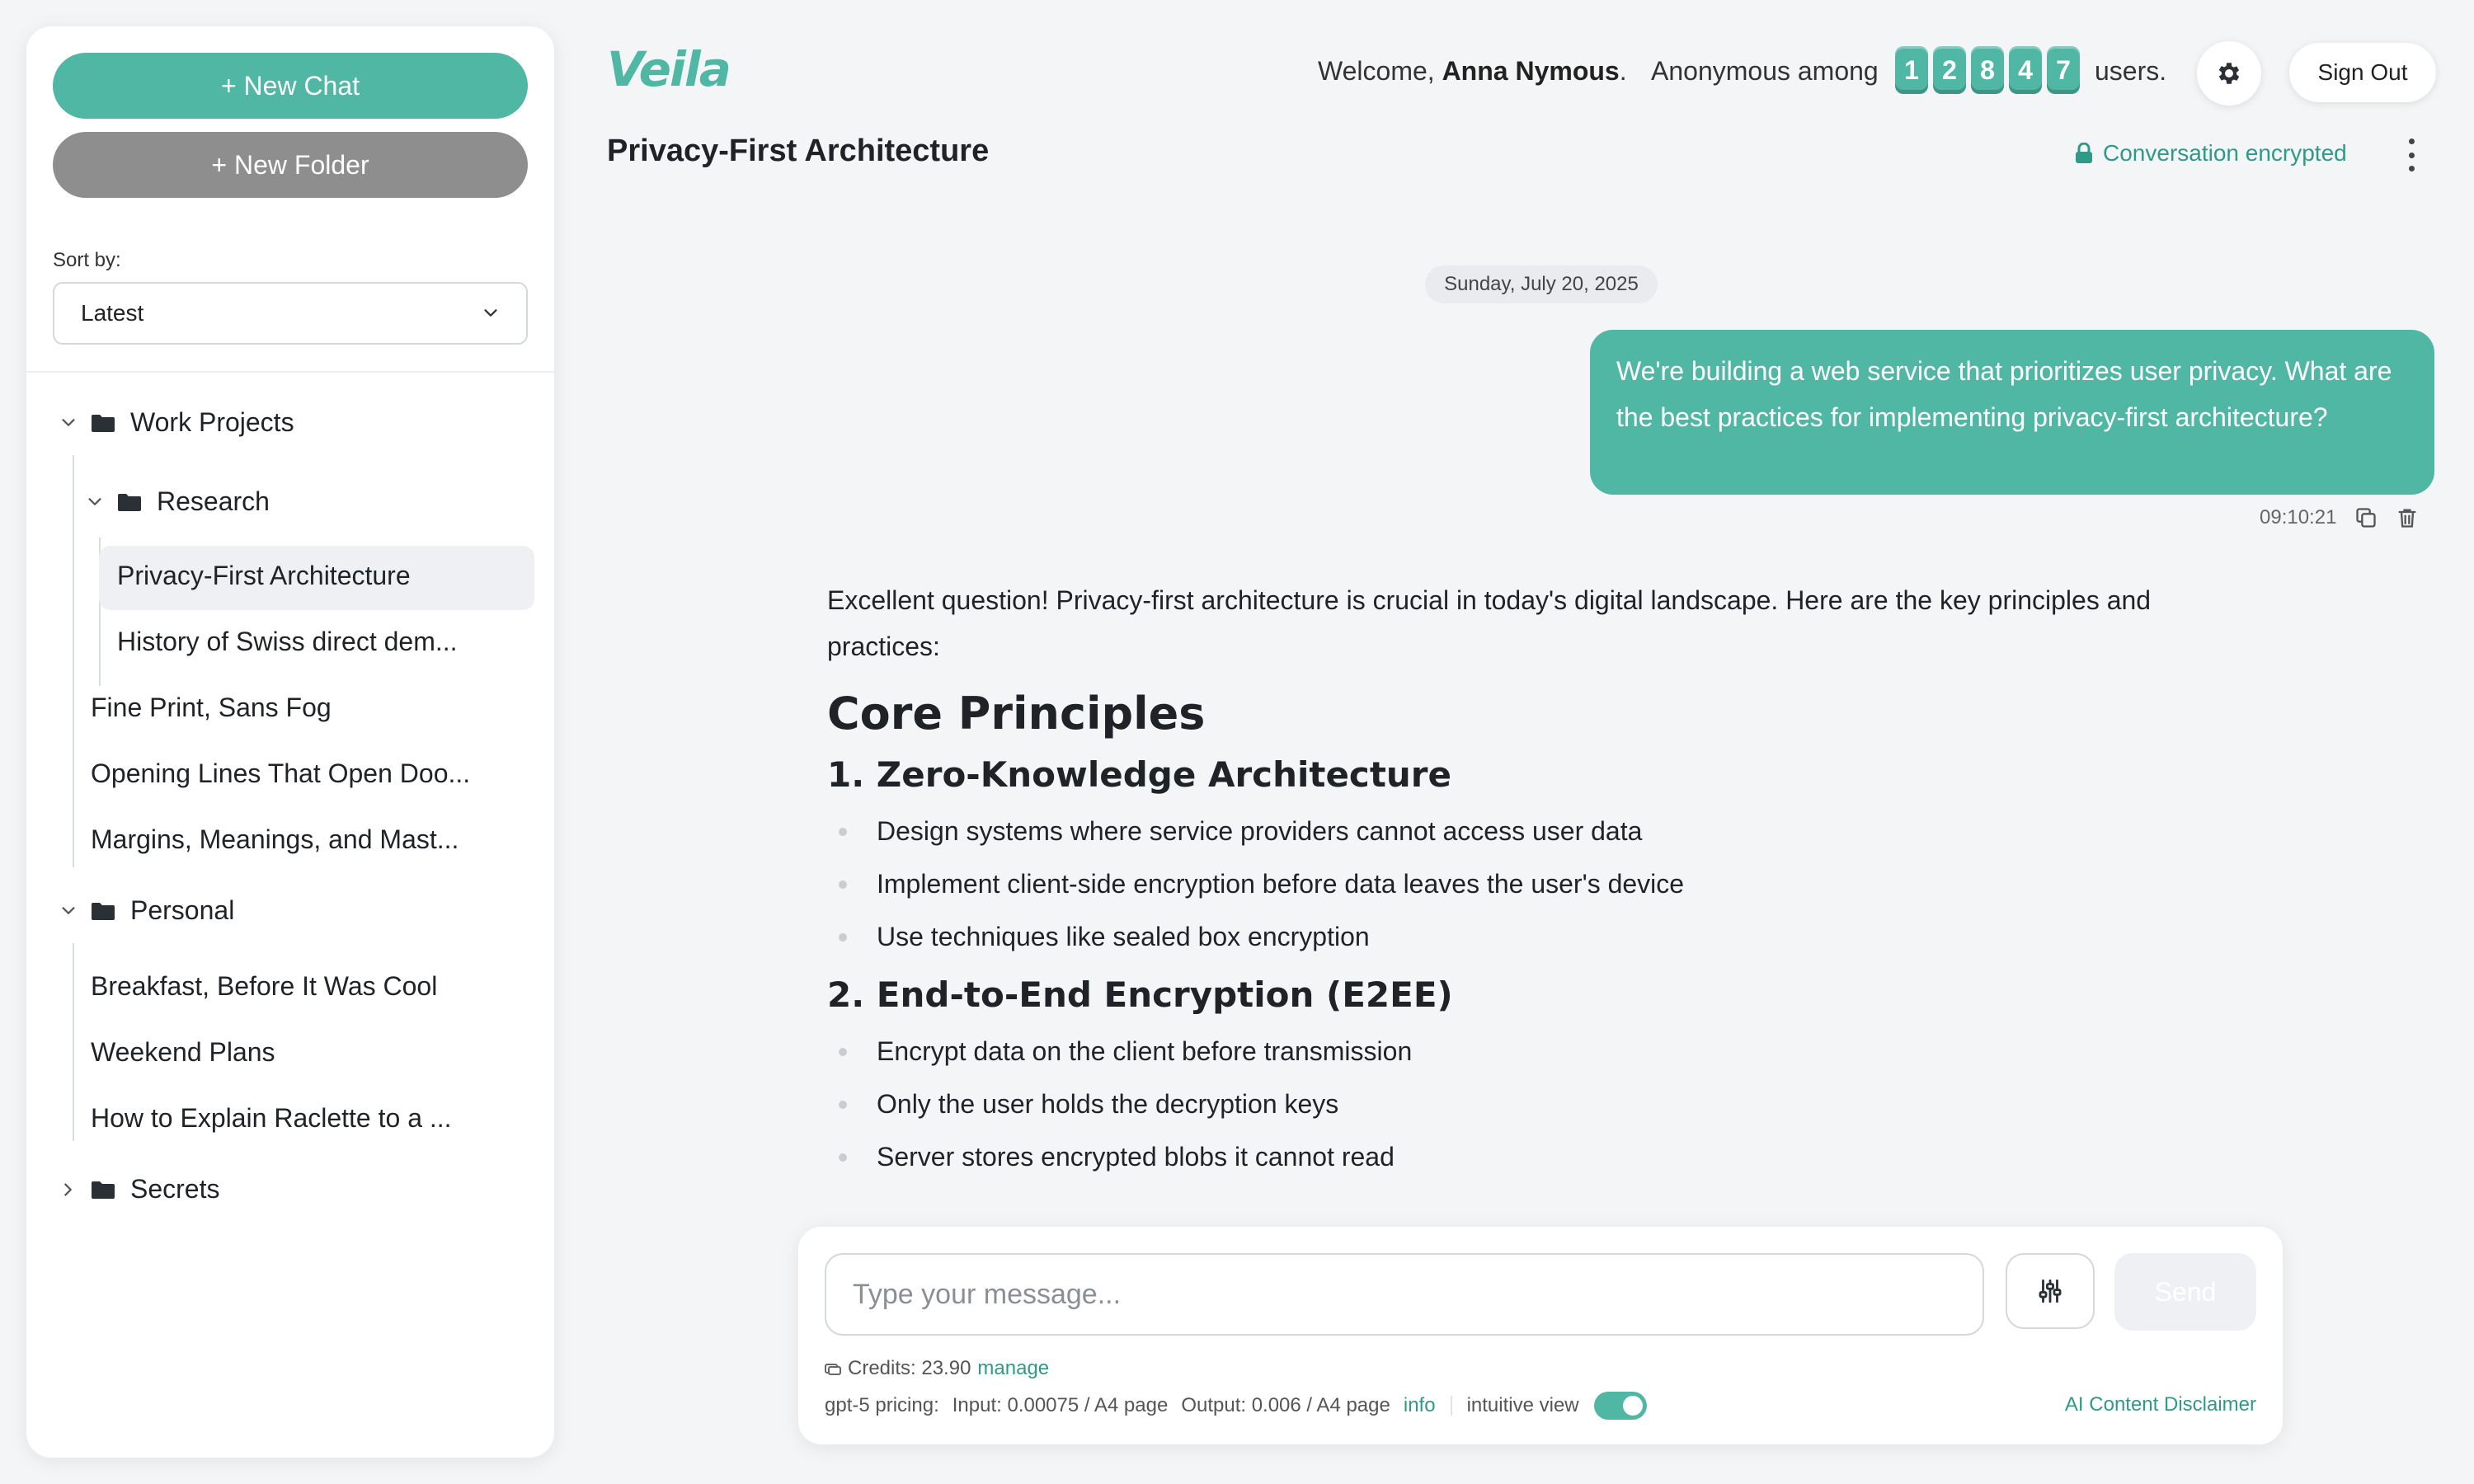 The height and width of the screenshot is (1484, 2474). What do you see at coordinates (2225, 153) in the screenshot?
I see `encryption-label: Conversation encrypted` at bounding box center [2225, 153].